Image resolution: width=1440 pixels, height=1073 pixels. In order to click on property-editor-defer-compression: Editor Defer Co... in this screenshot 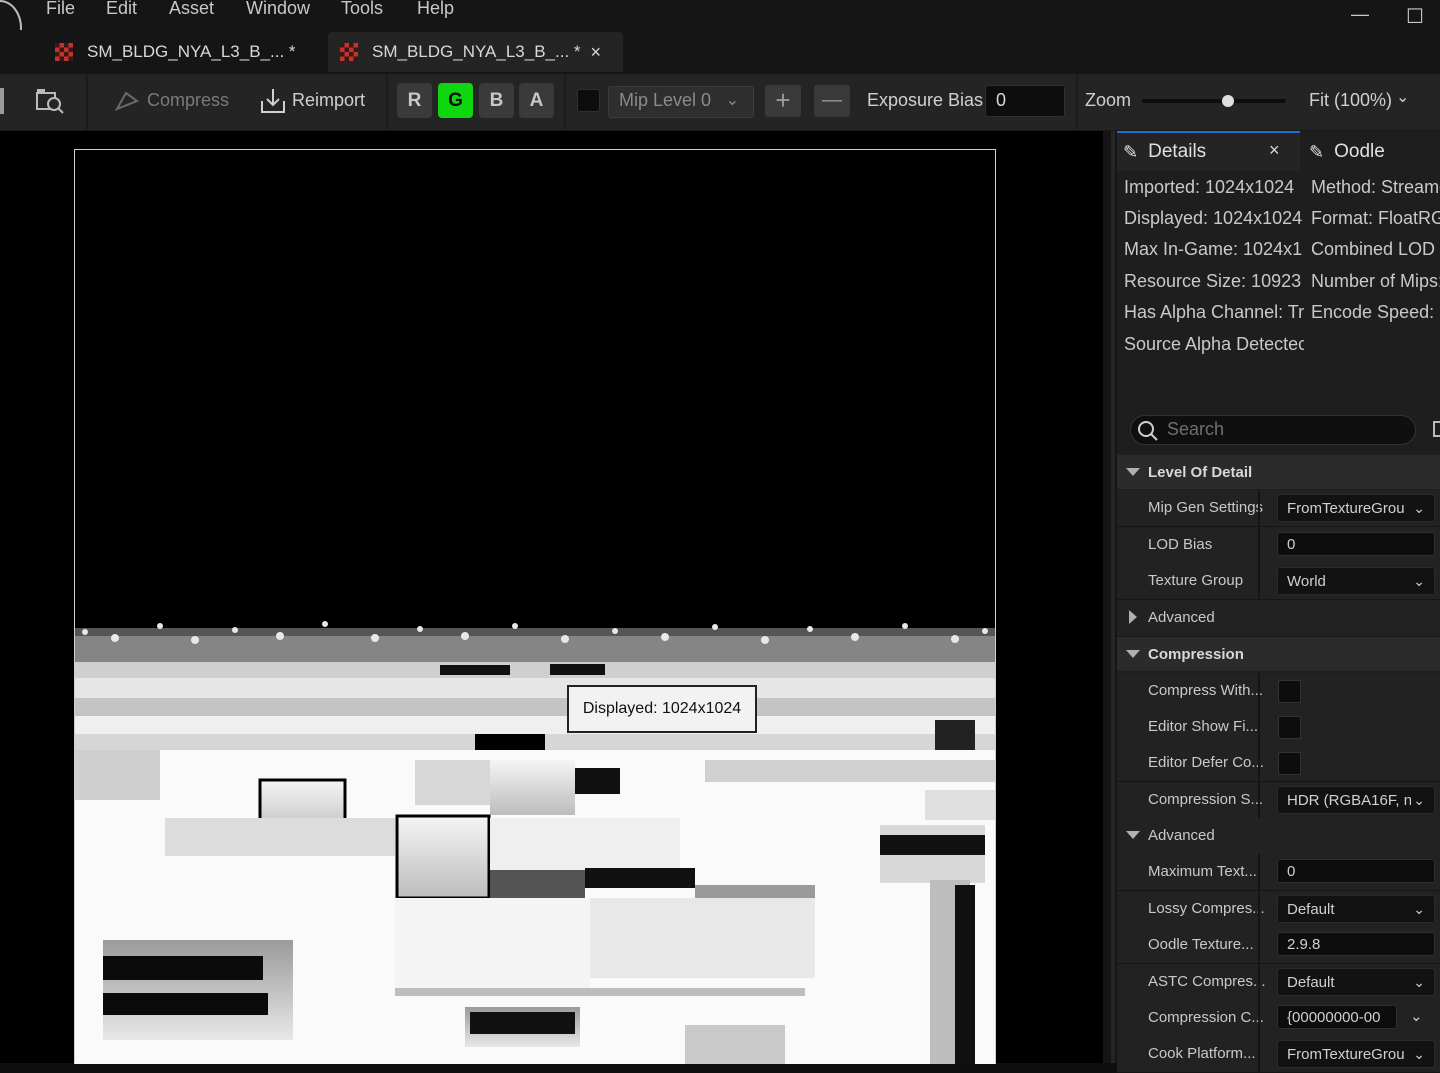, I will do `click(1278, 763)`.